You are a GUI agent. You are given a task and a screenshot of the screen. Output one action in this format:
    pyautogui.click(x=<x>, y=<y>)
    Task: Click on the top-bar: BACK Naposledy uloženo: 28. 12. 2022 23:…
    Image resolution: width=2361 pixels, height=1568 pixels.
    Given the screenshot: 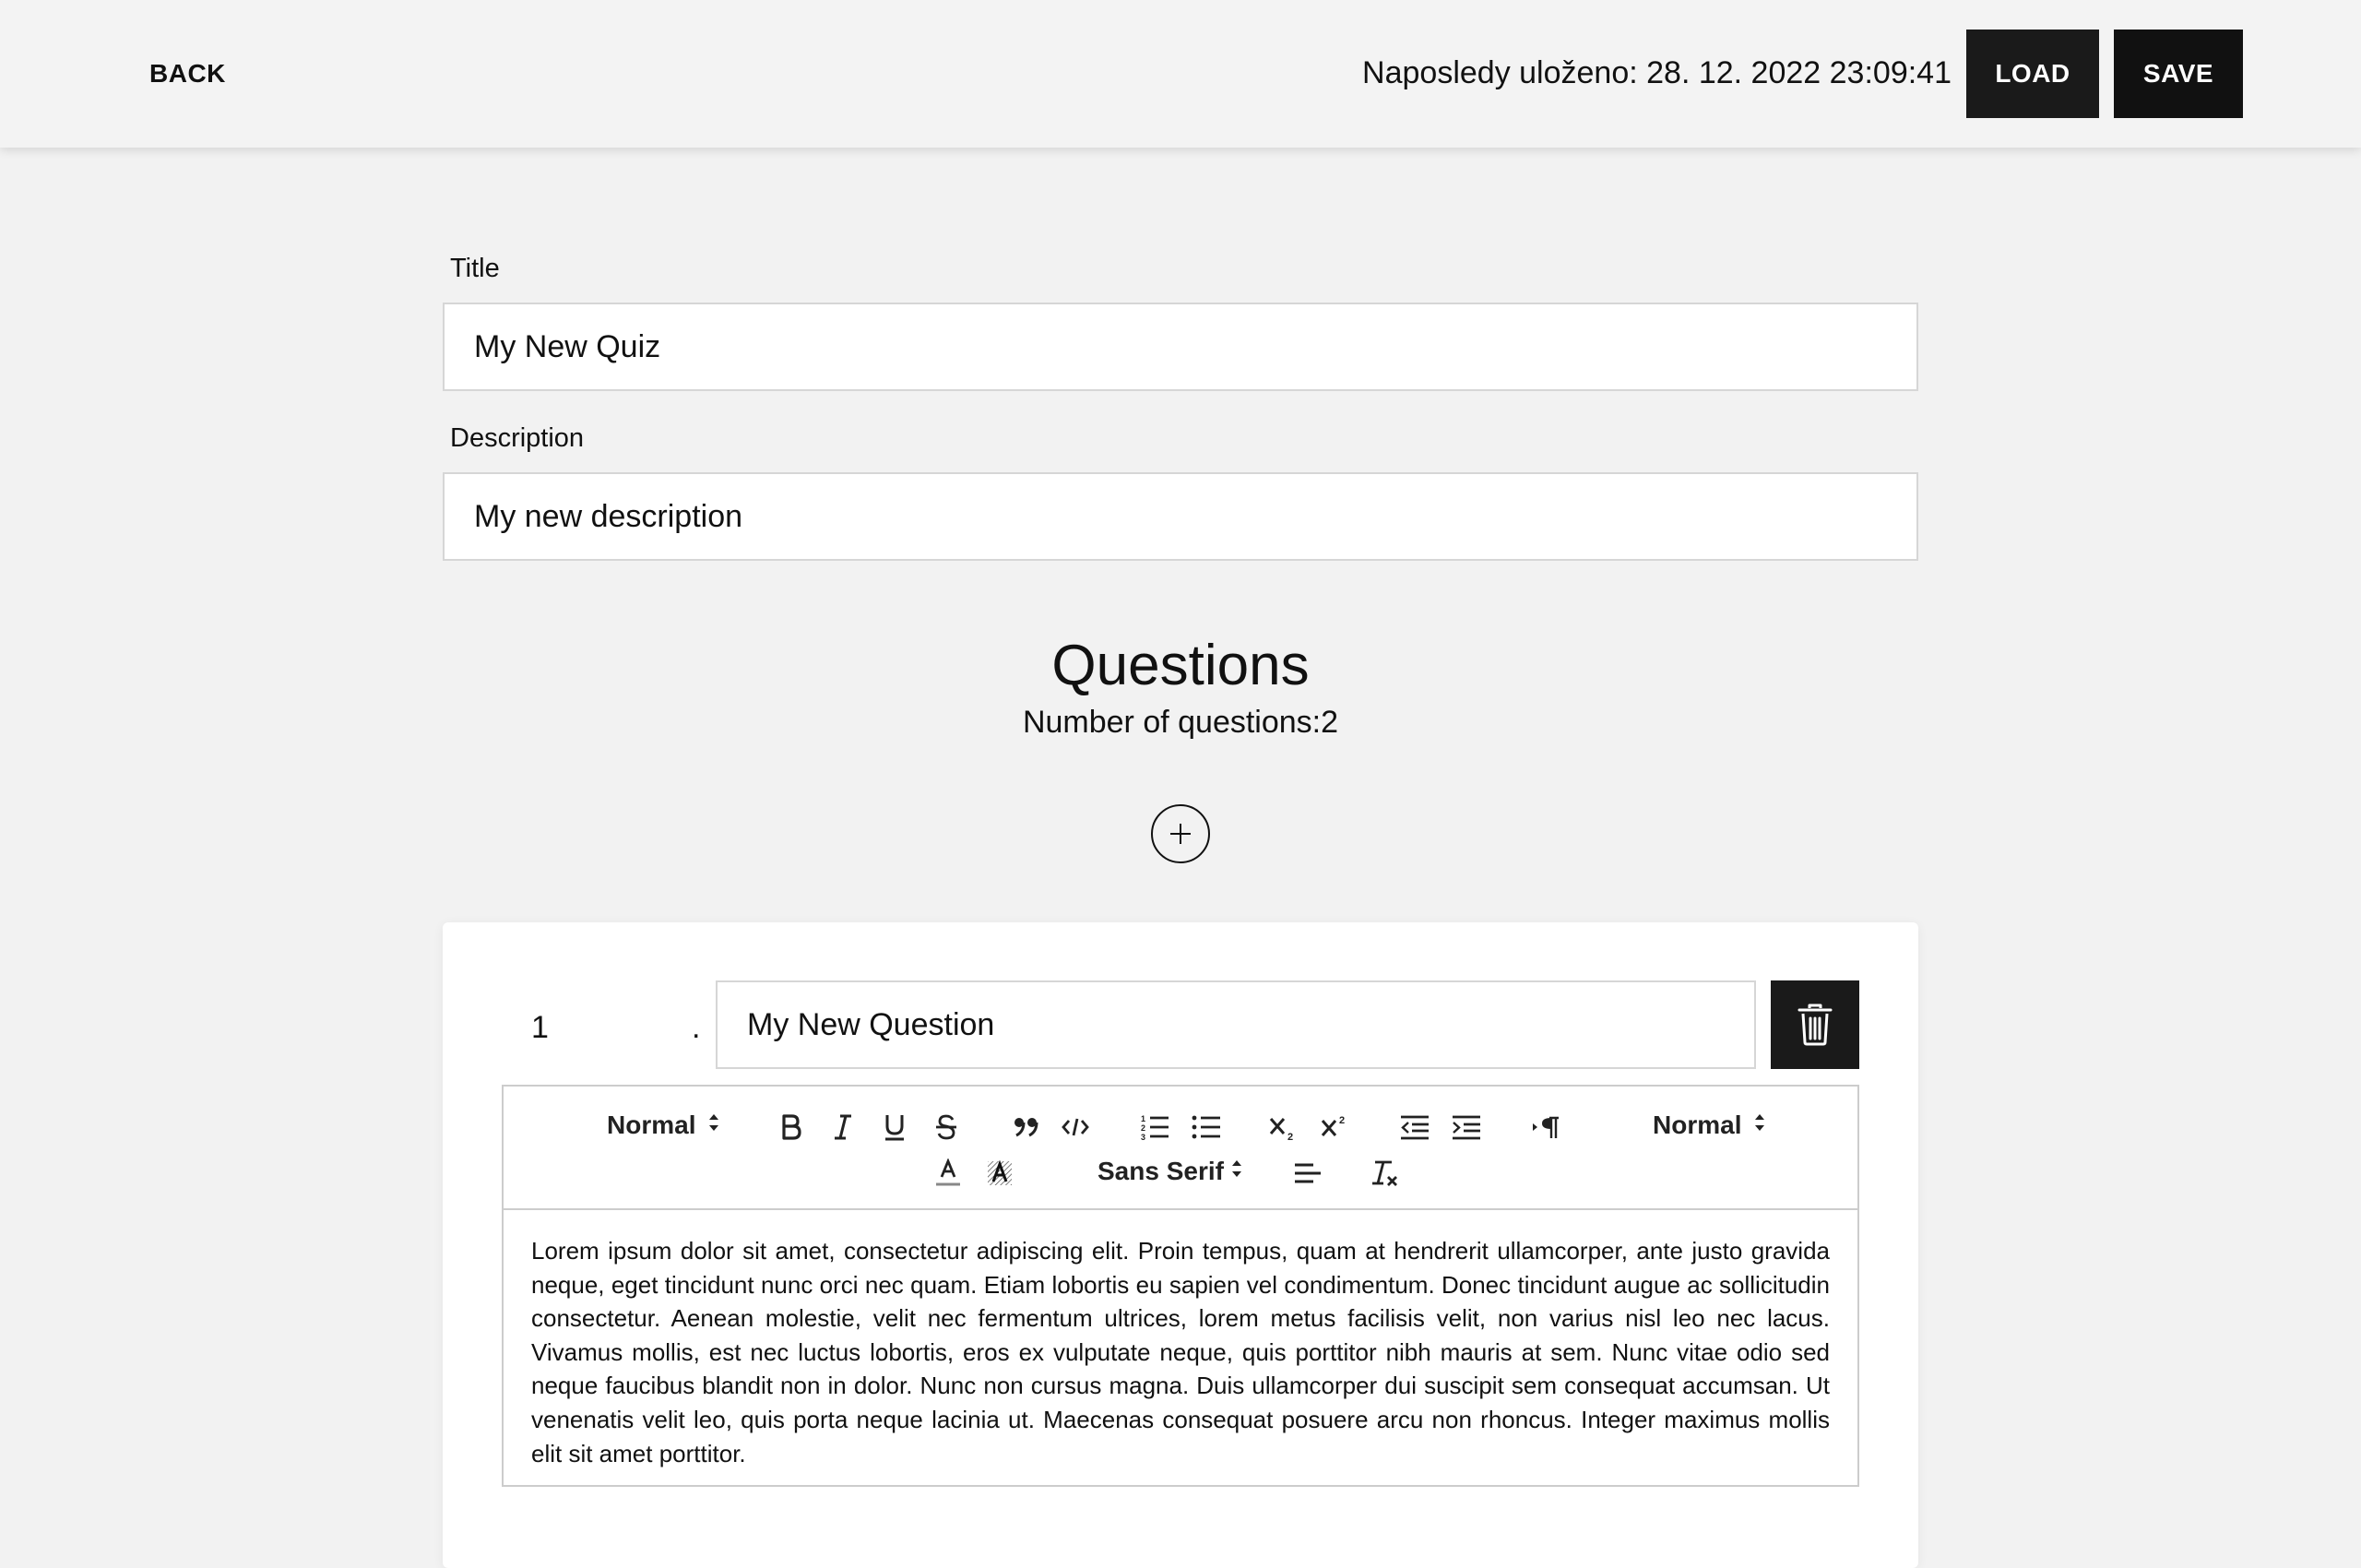 What is the action you would take?
    pyautogui.click(x=1180, y=74)
    